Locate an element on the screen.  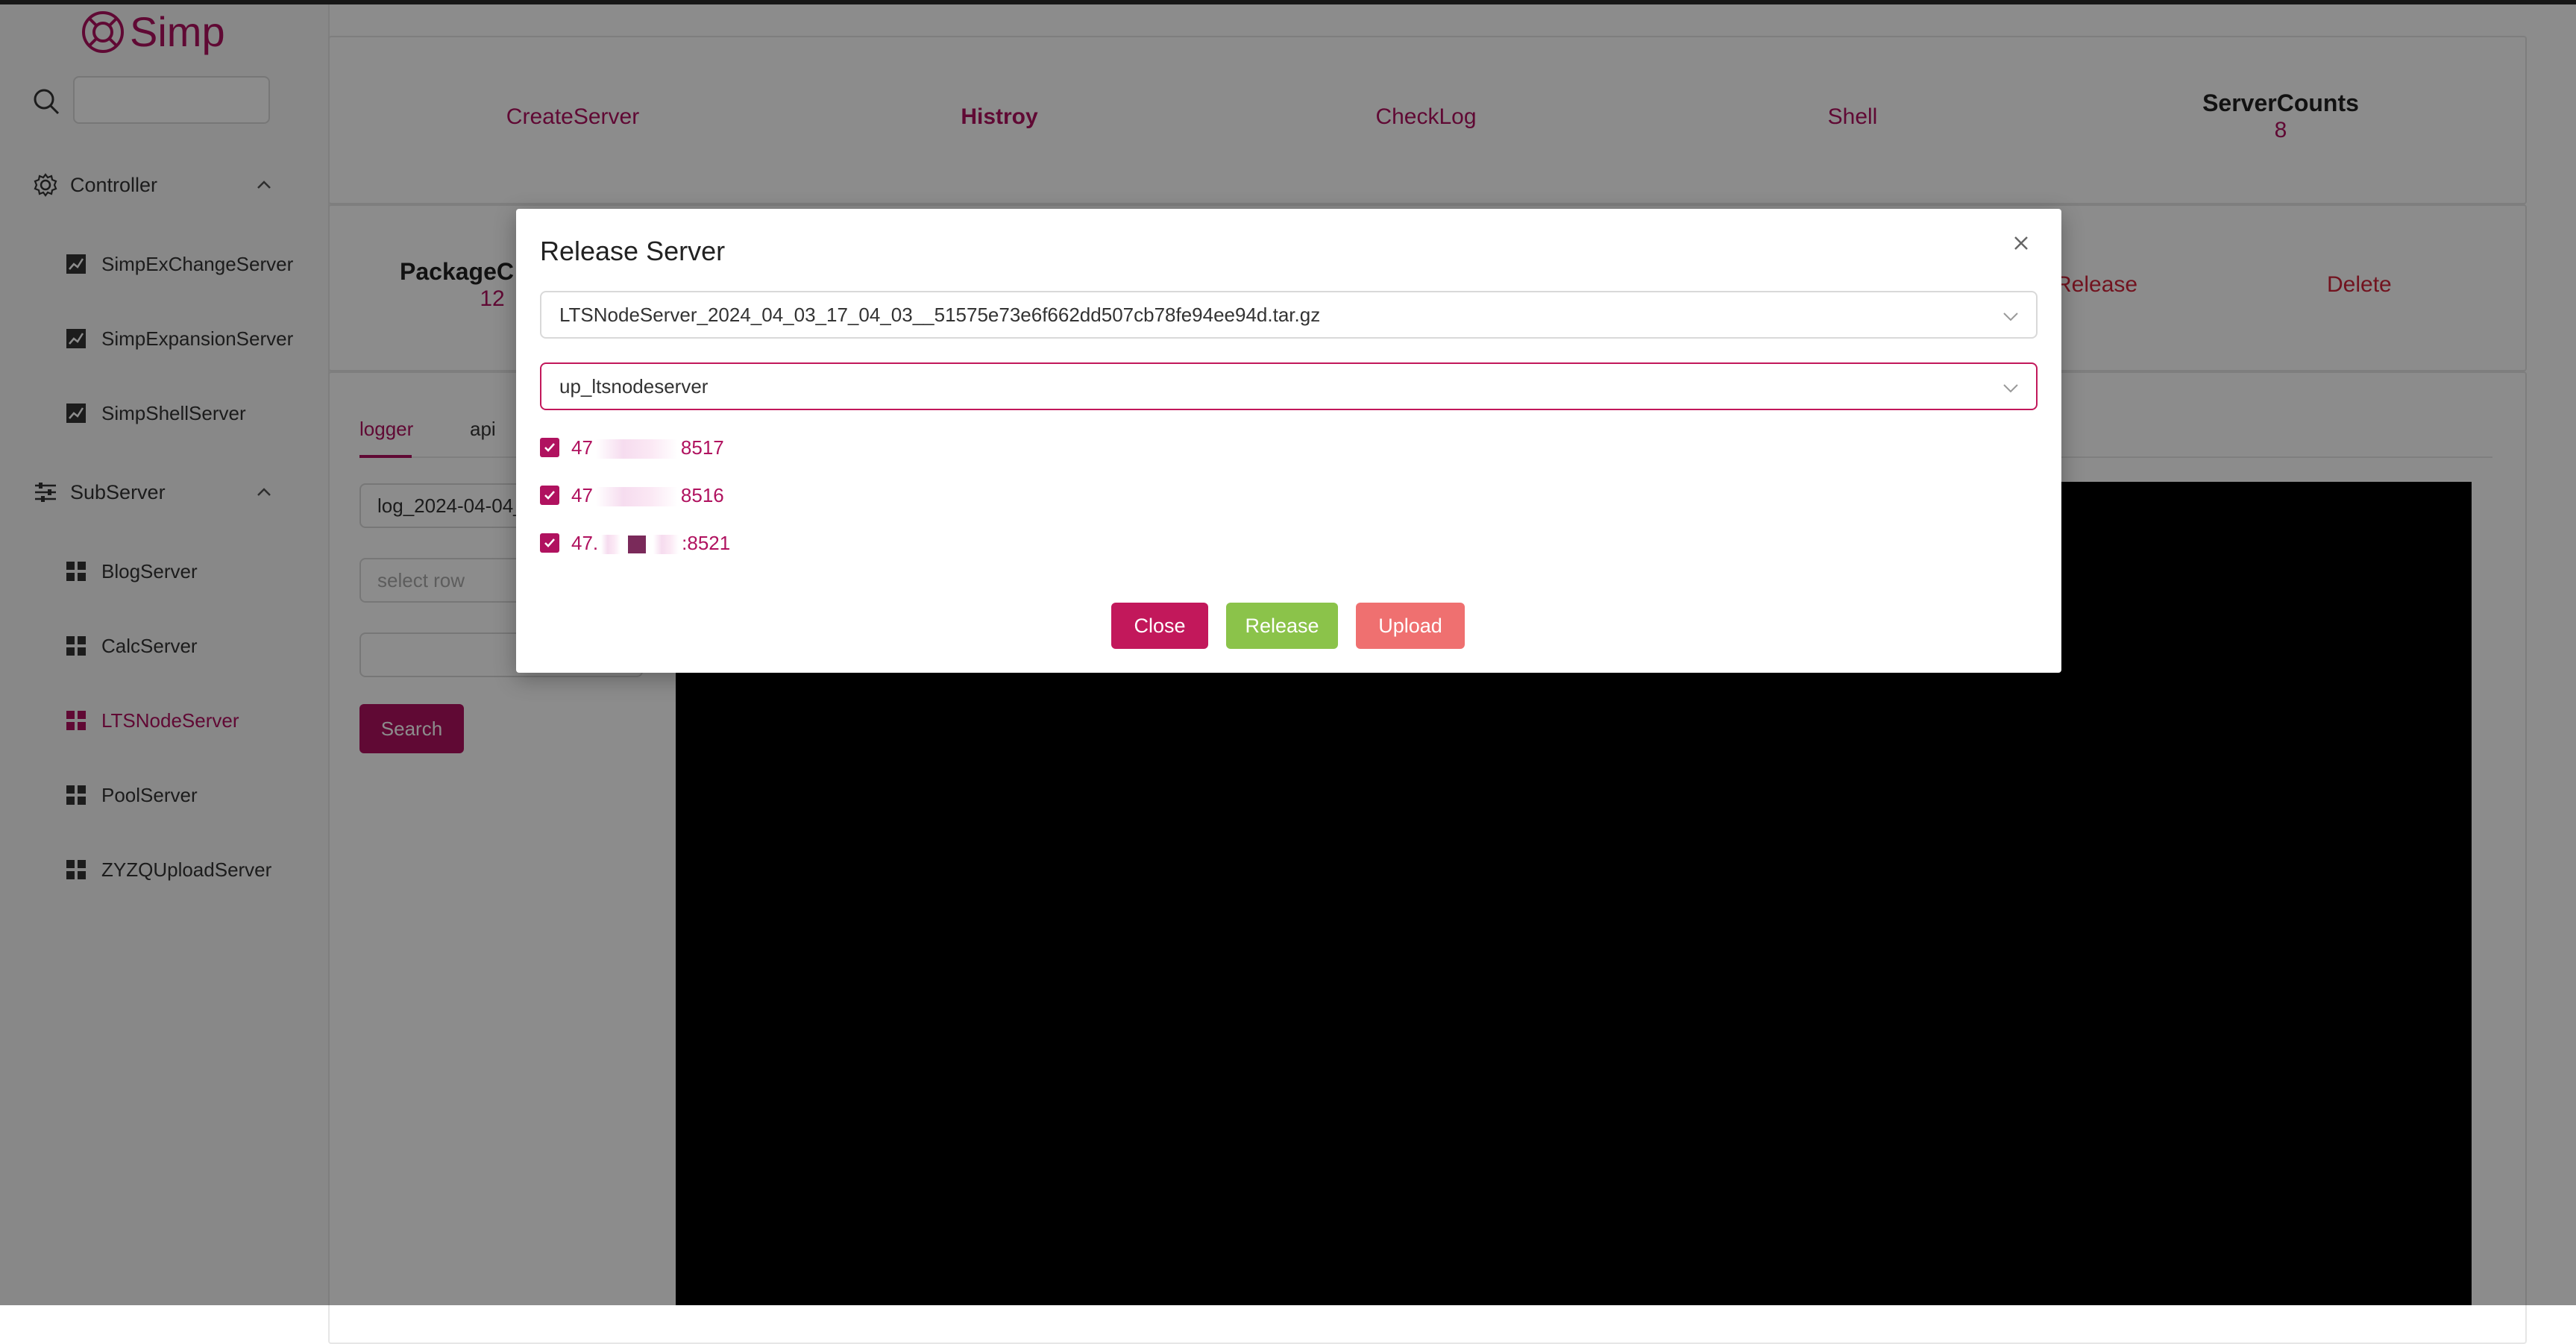
upload-button: Upload is located at coordinates (1411, 626).